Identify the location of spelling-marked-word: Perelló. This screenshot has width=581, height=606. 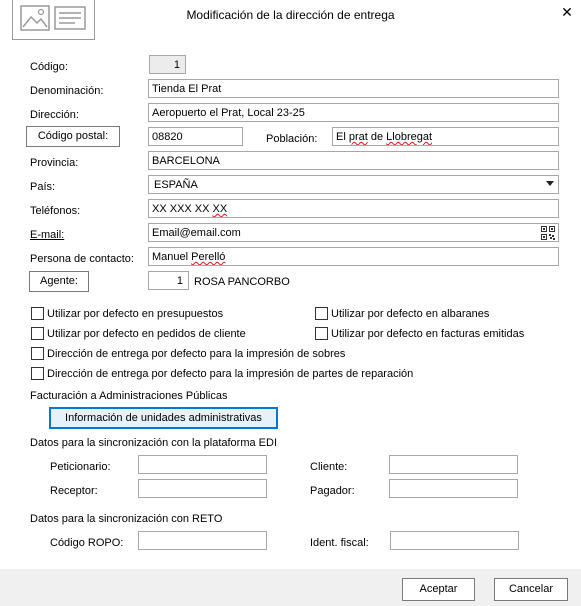
(208, 257).